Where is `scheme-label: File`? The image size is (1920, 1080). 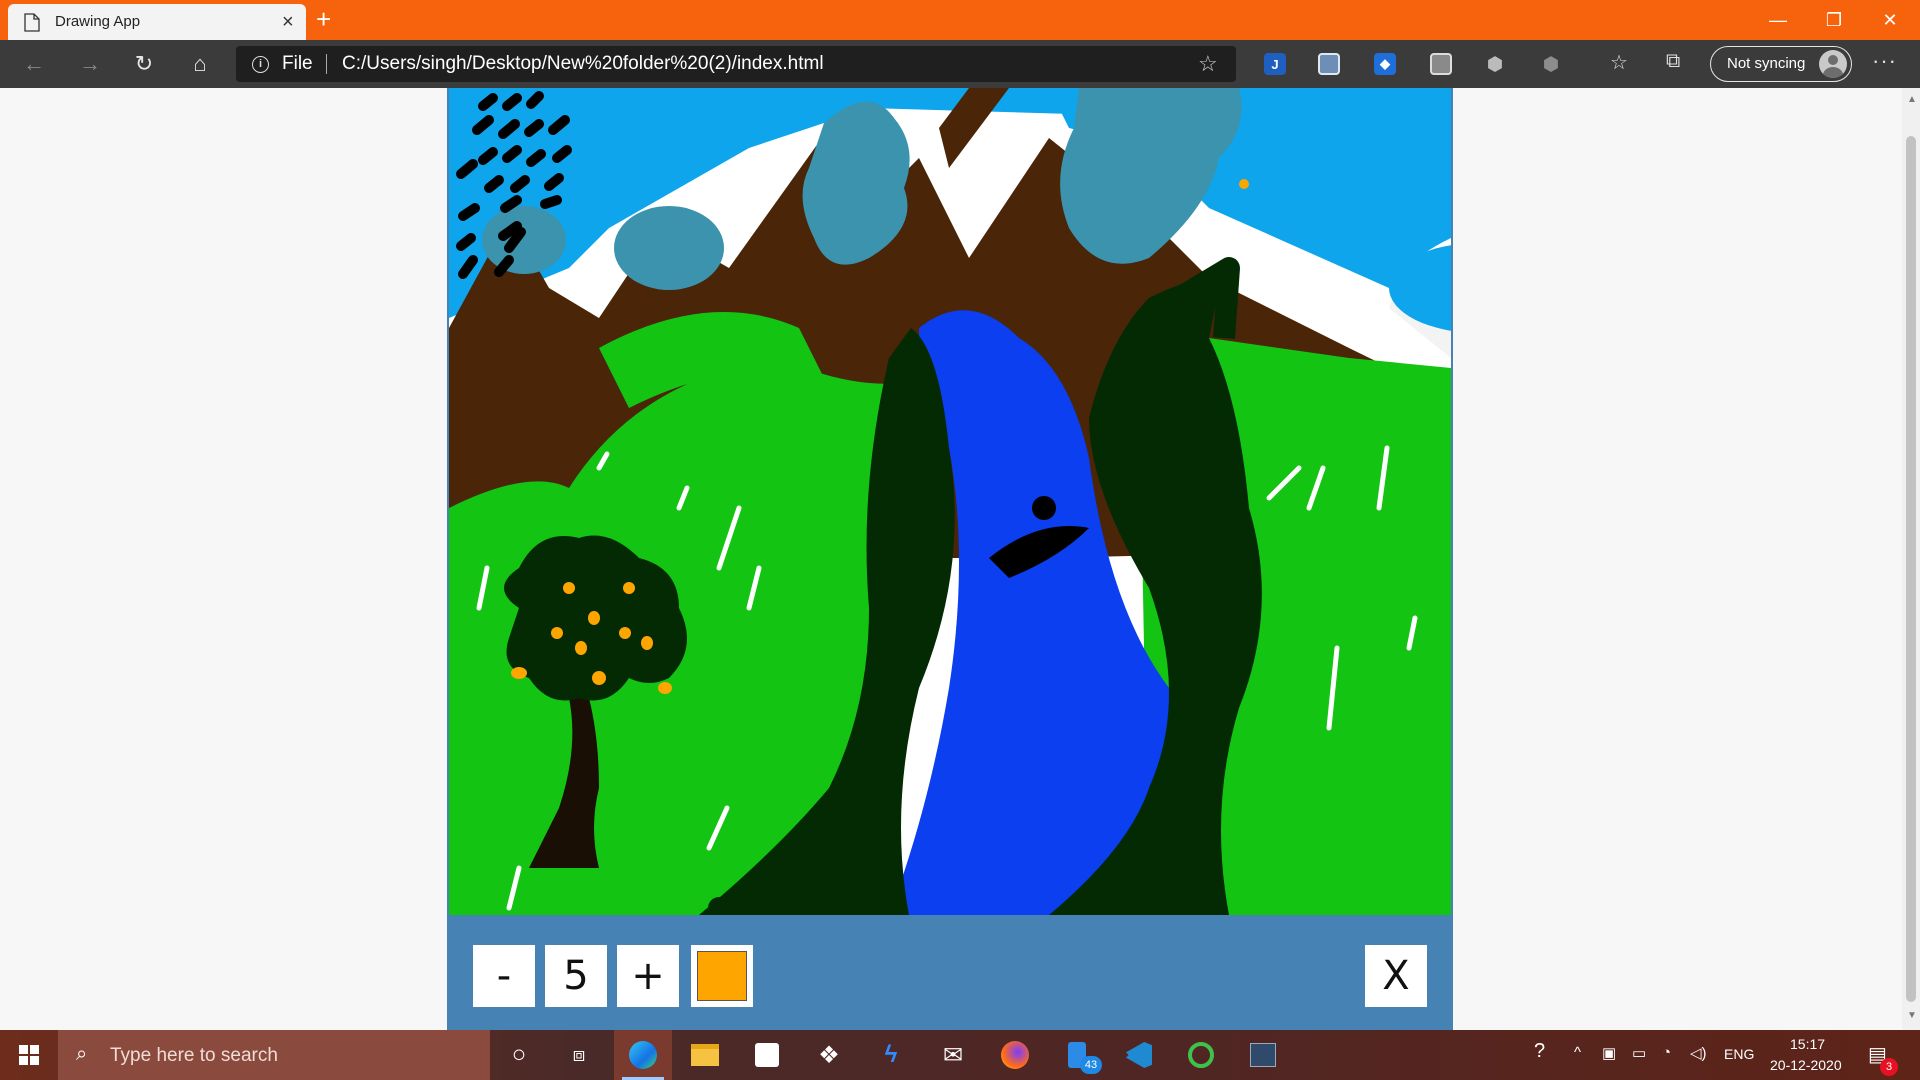 scheme-label: File is located at coordinates (297, 63).